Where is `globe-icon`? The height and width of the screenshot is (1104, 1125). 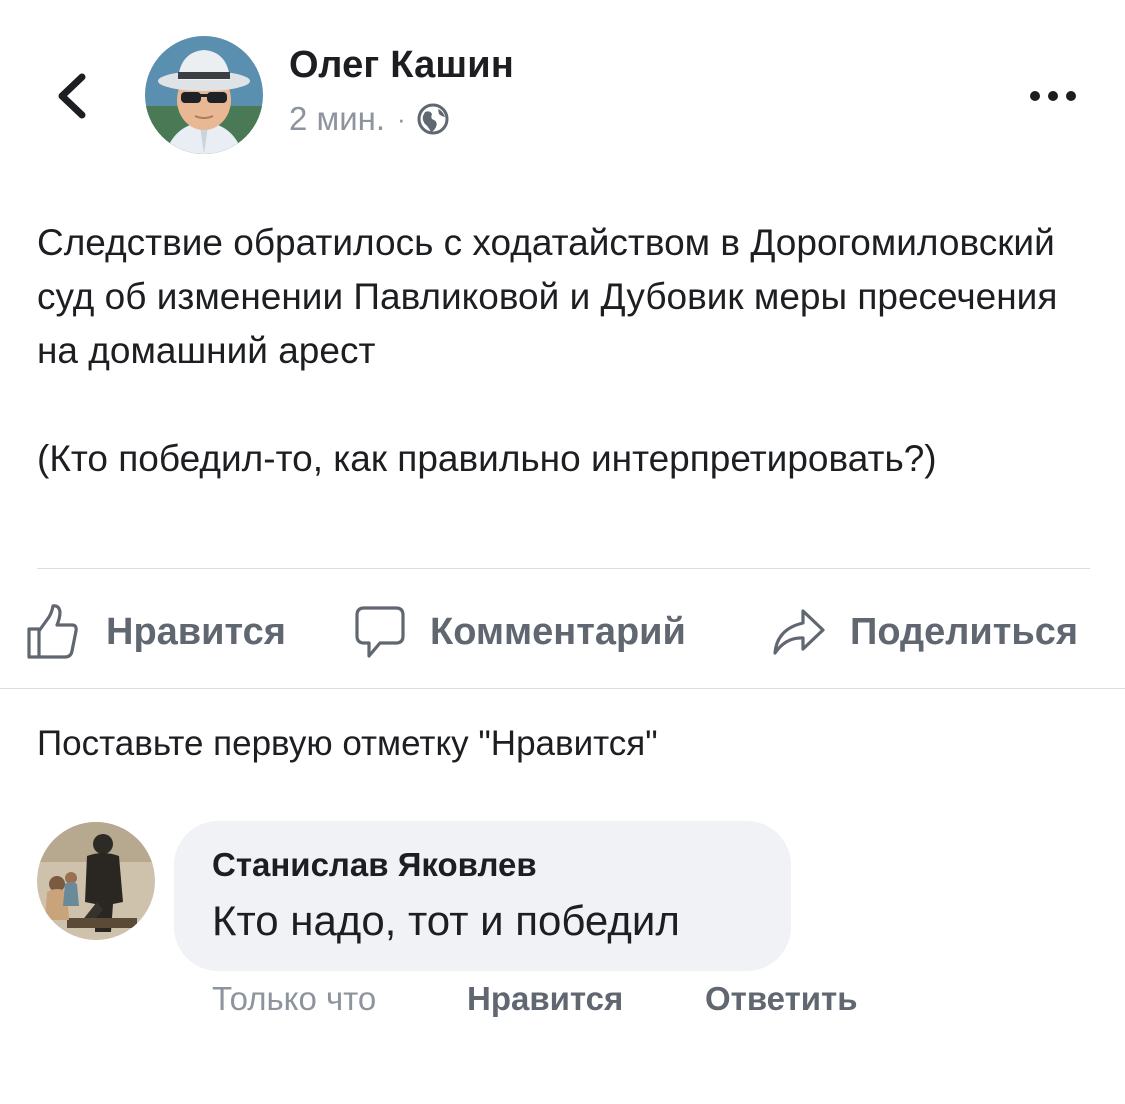
globe-icon is located at coordinates (433, 119).